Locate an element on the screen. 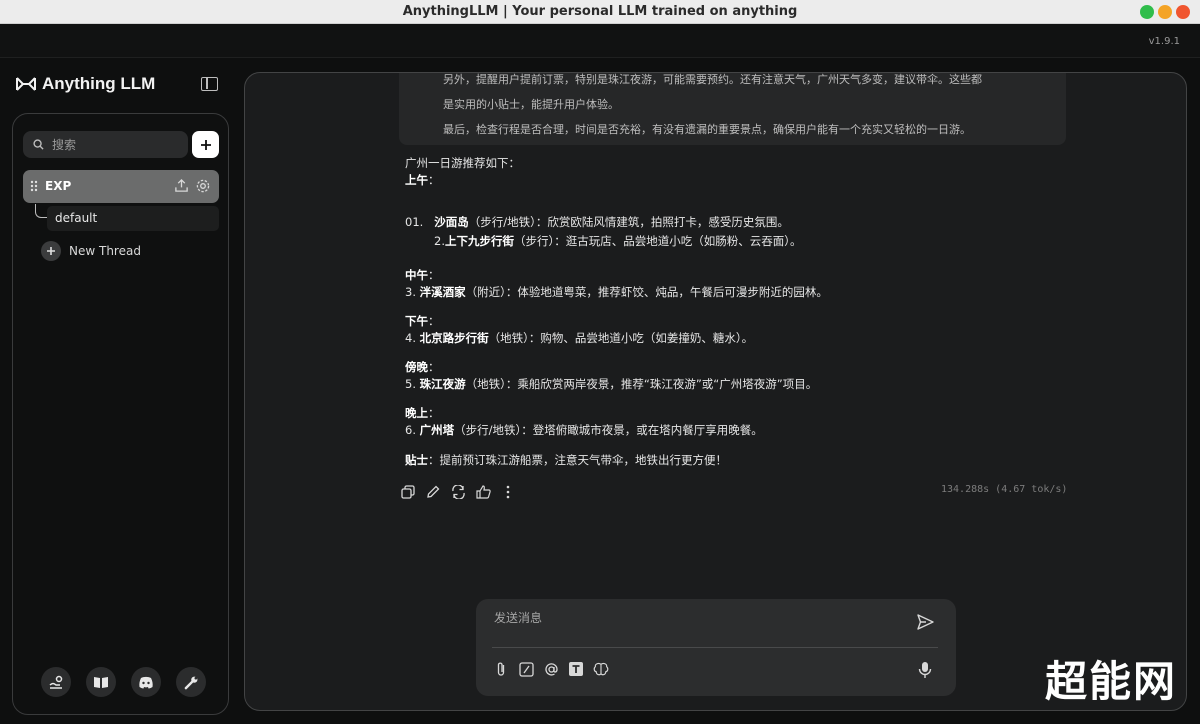 The image size is (1200, 724). section-heading-dusk: 傍晚： is located at coordinates (422, 367).